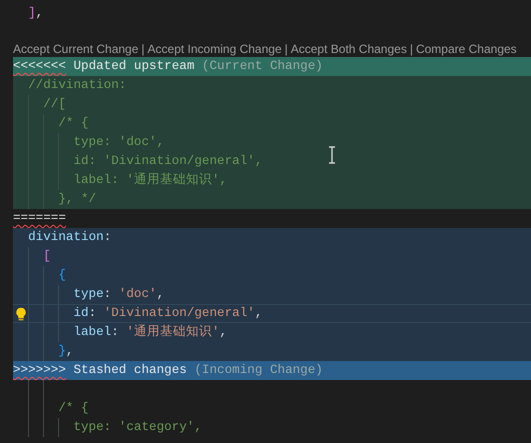 The width and height of the screenshot is (531, 443). What do you see at coordinates (348, 49) in the screenshot?
I see `codelens-action-link: Accept Both Changes` at bounding box center [348, 49].